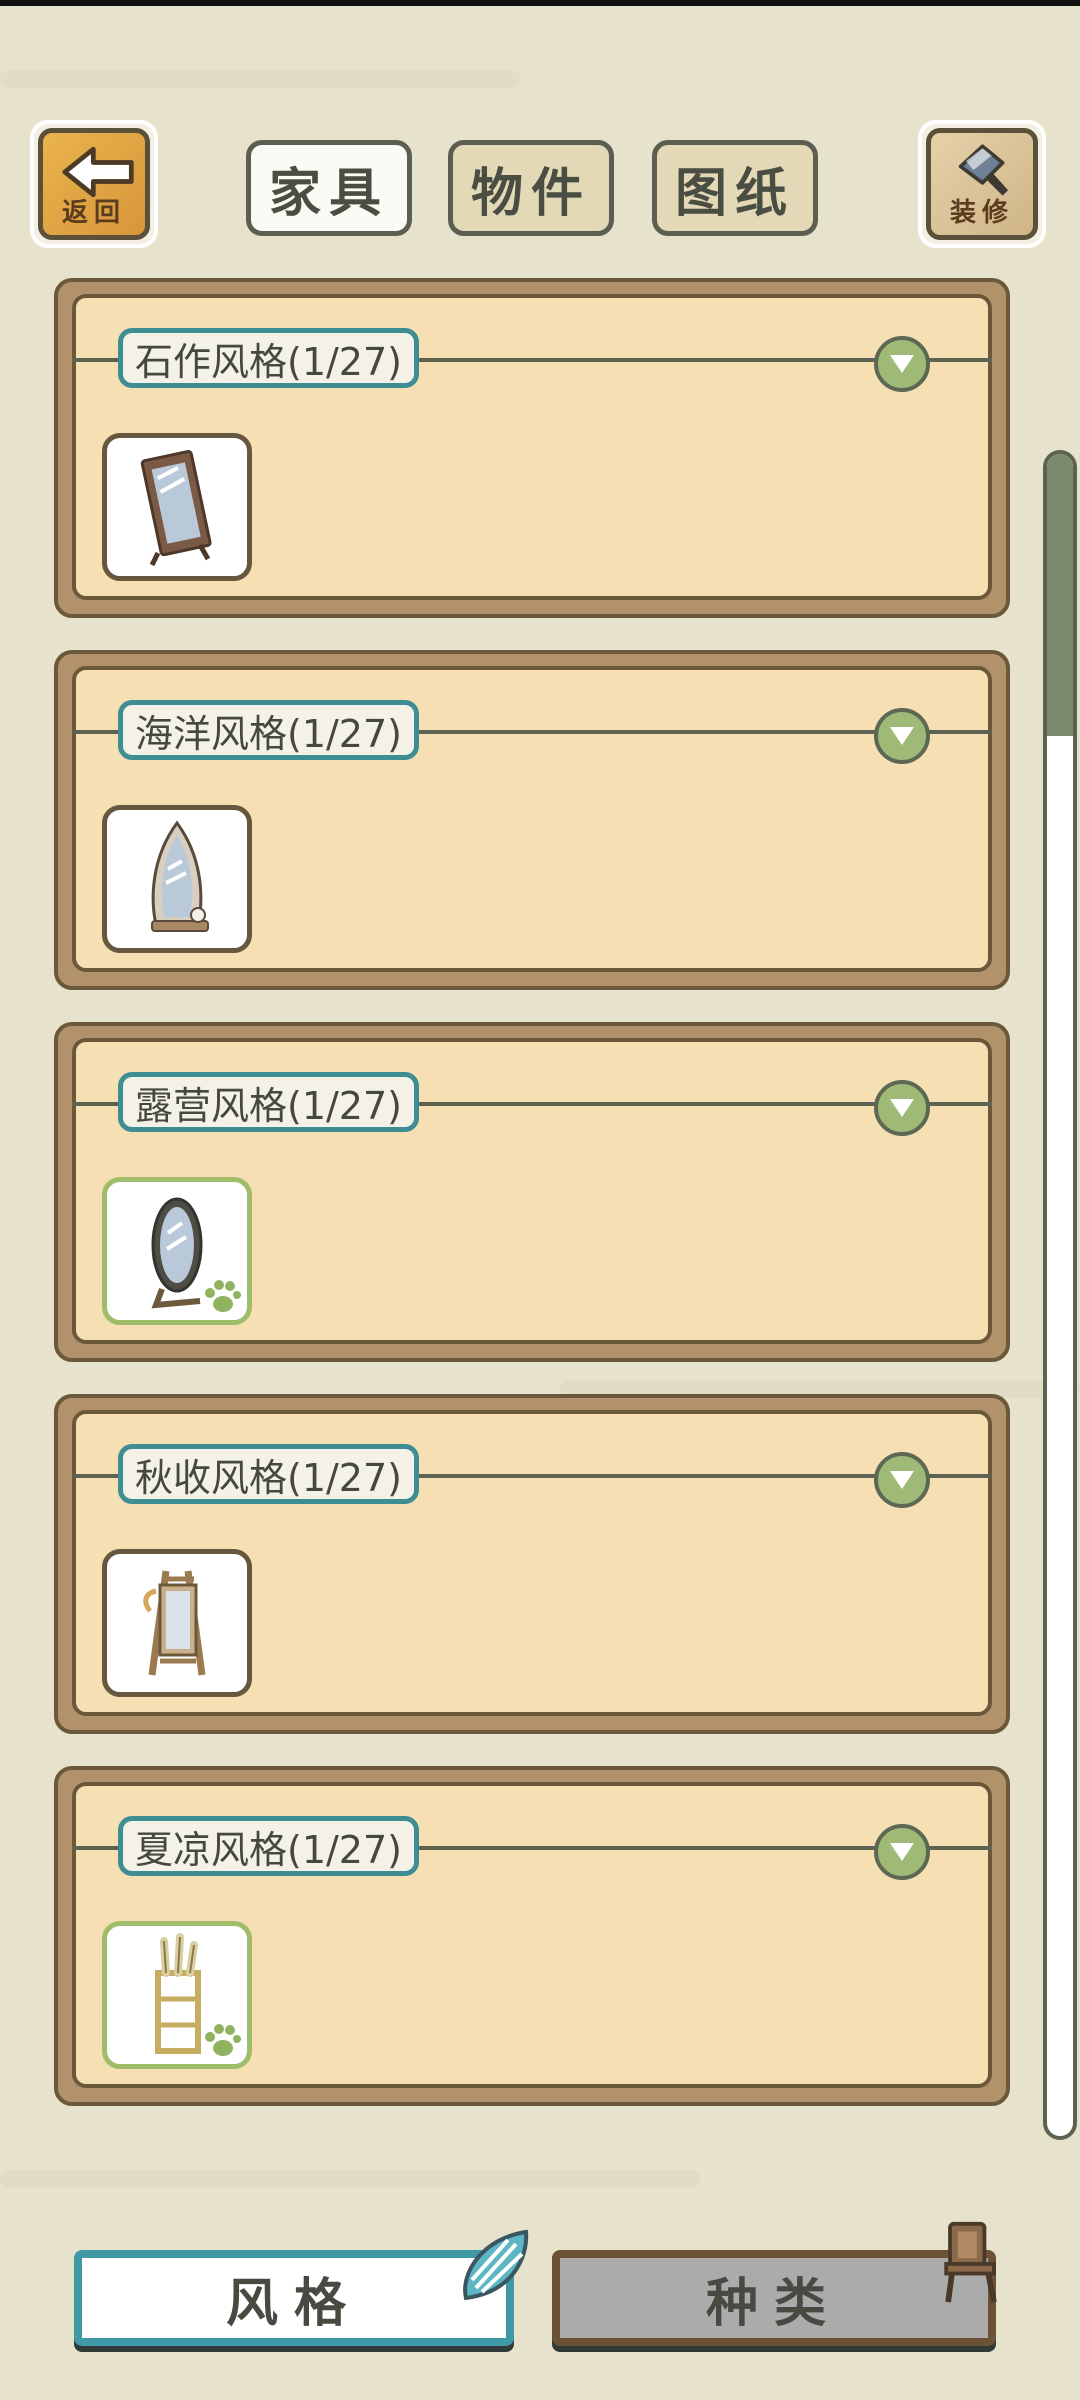 This screenshot has height=2400, width=1080. Describe the element at coordinates (773, 2303) in the screenshot. I see `tab-category-label: 种类` at that location.